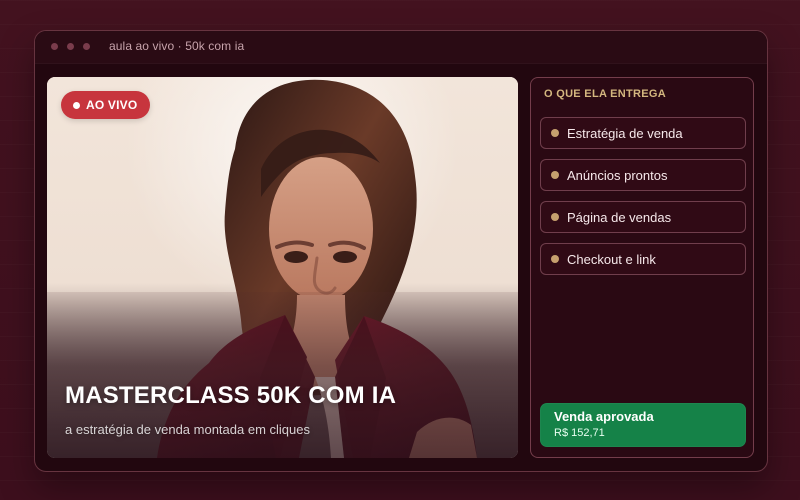 The image size is (800, 500). I want to click on deliverable-item-checkout-link: Checkout e link, so click(643, 259).